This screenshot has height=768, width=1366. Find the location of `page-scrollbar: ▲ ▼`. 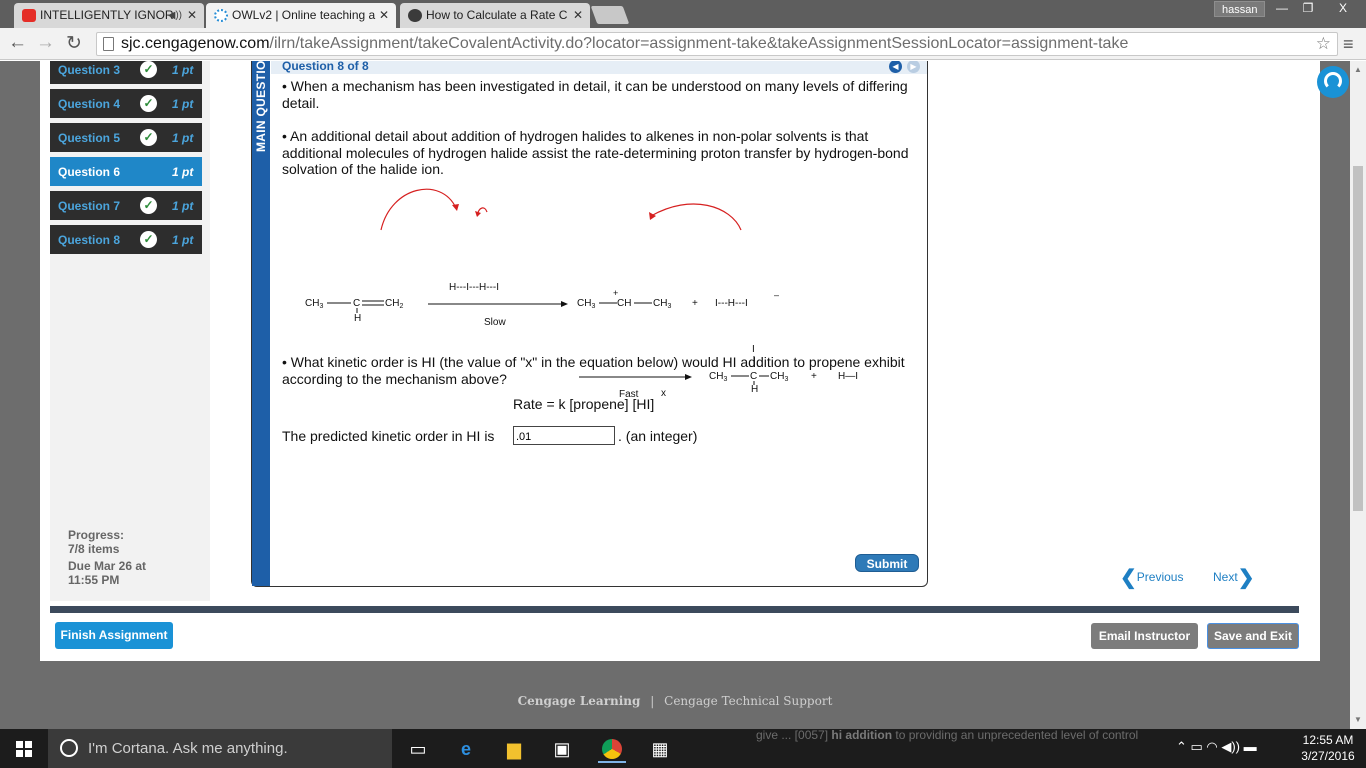

page-scrollbar: ▲ ▼ is located at coordinates (1358, 395).